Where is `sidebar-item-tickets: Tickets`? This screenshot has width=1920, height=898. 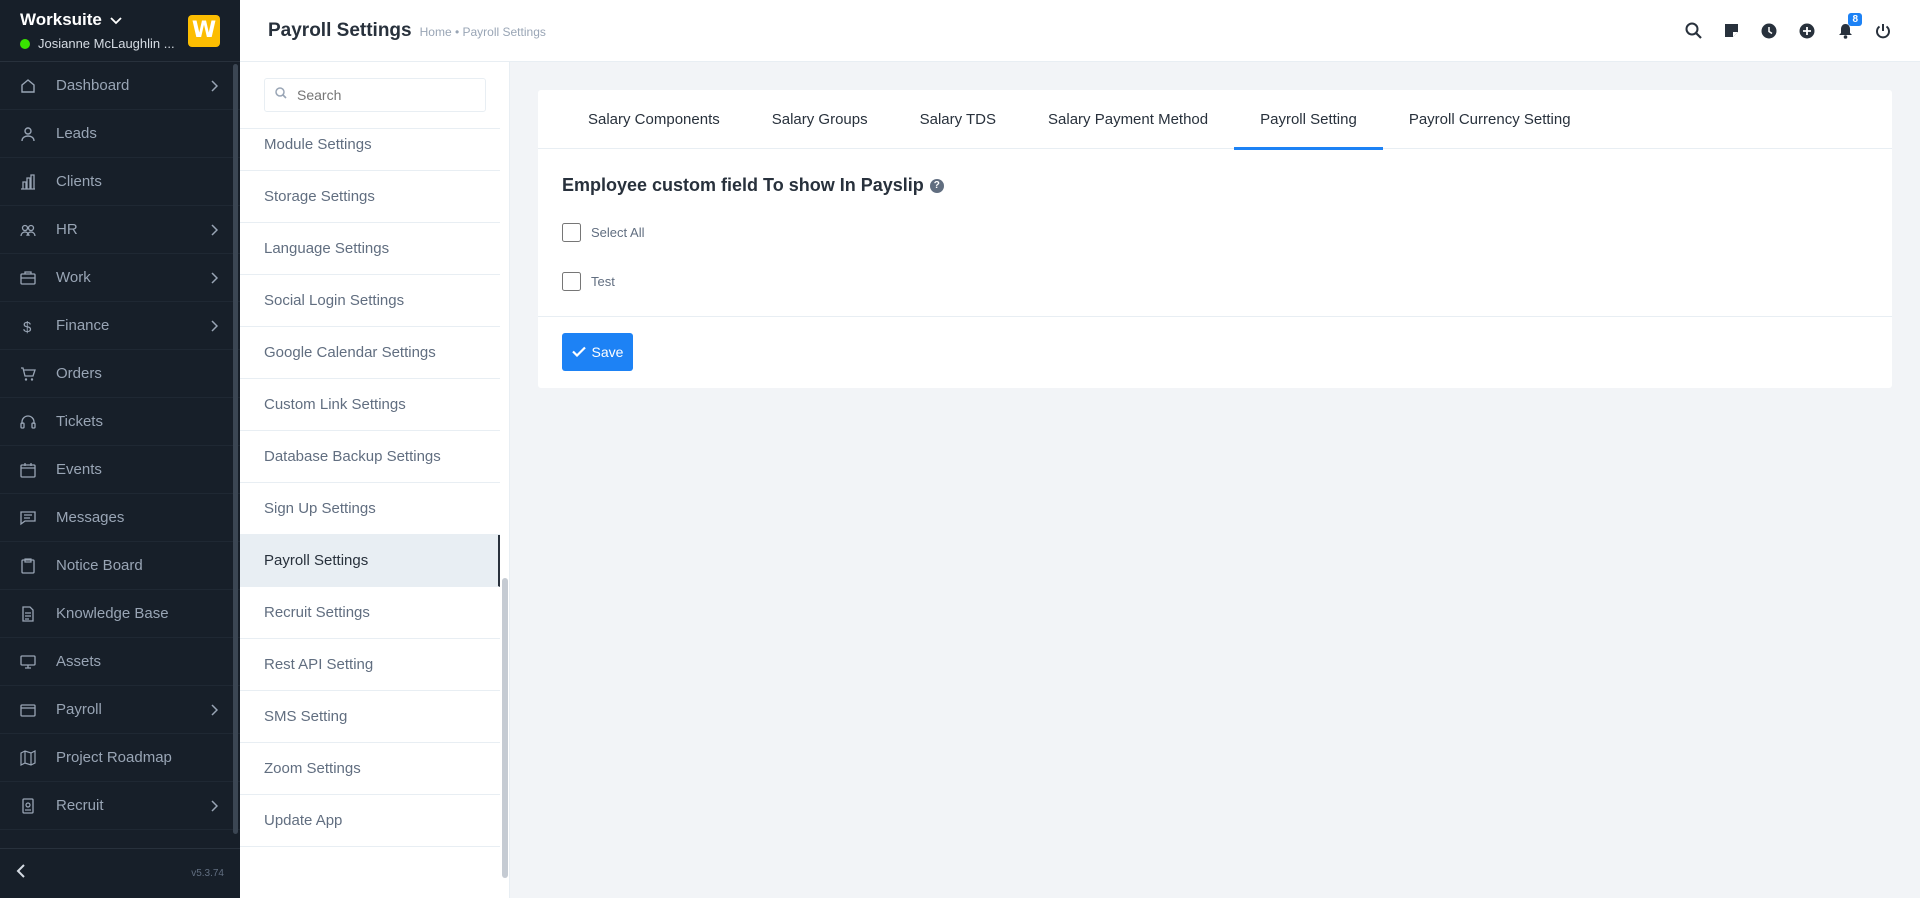 sidebar-item-tickets: Tickets is located at coordinates (120, 422).